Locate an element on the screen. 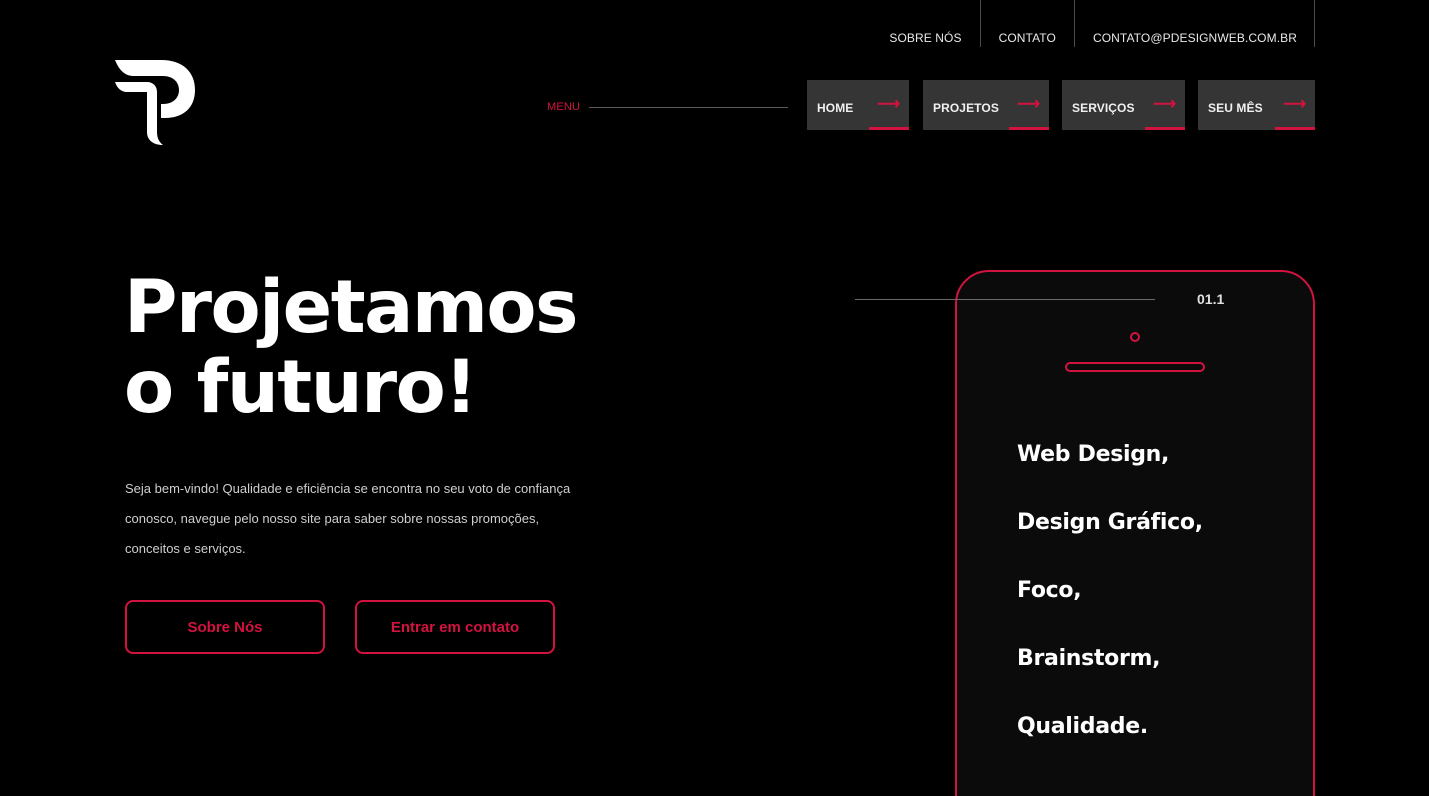 This screenshot has width=1429, height=796. service-item: Foco, is located at coordinates (1049, 590).